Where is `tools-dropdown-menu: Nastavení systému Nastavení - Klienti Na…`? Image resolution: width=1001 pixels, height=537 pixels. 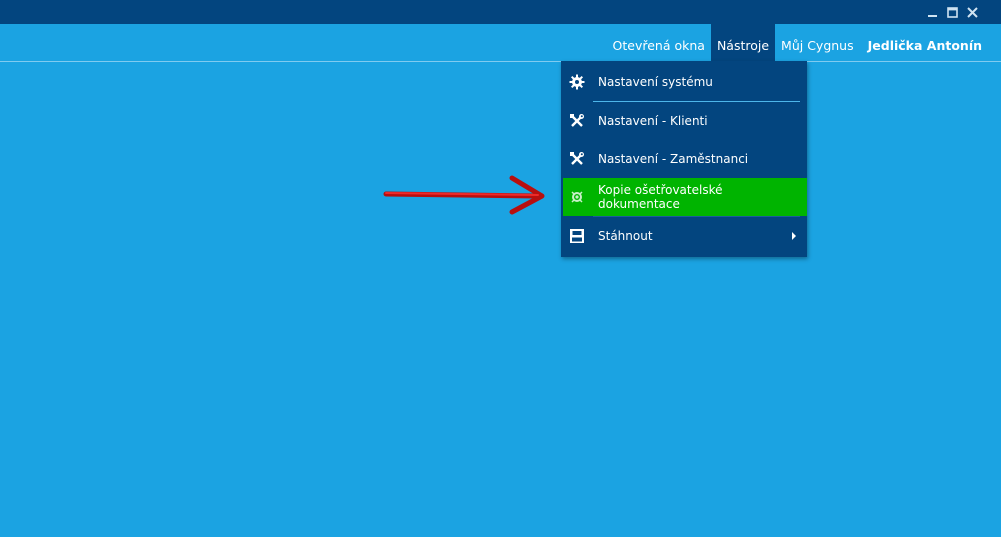 tools-dropdown-menu: Nastavení systému Nastavení - Klienti Na… is located at coordinates (684, 159).